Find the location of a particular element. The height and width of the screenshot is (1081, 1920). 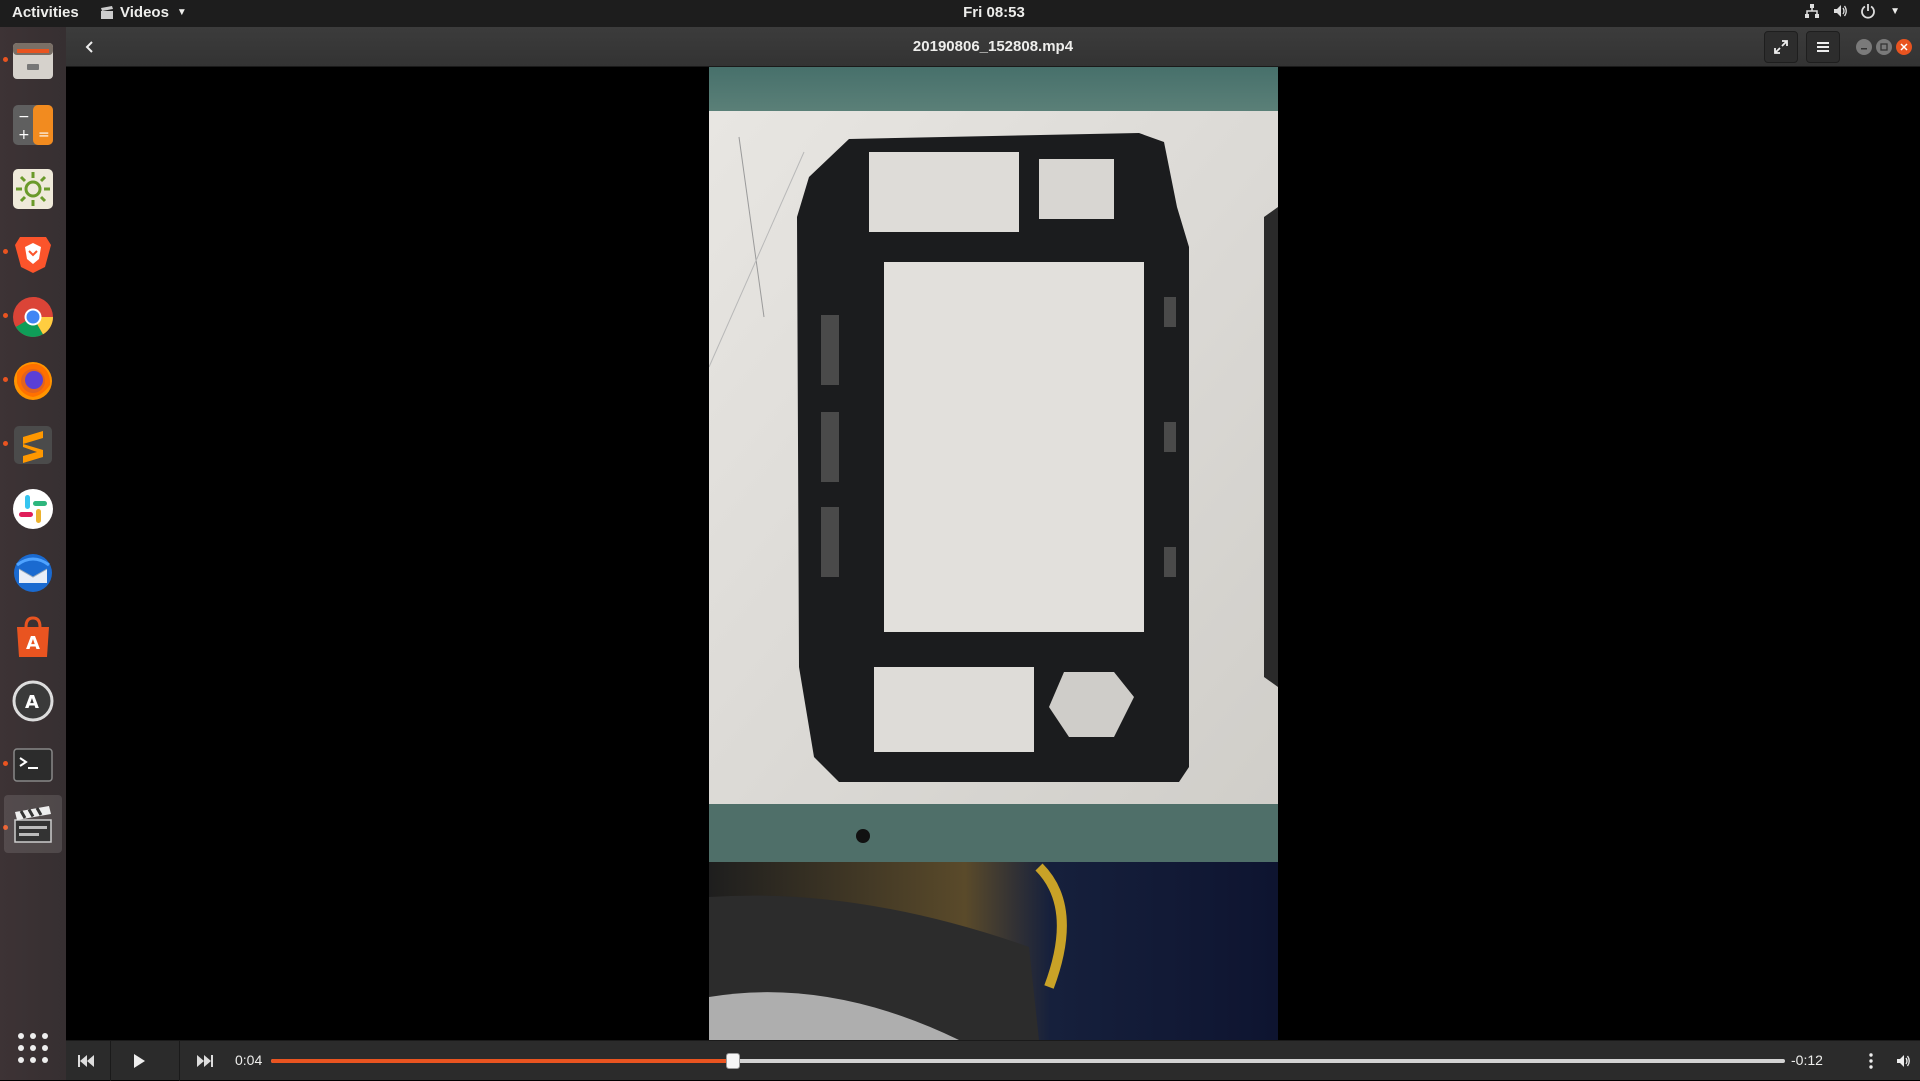

maximize-icon is located at coordinates (1884, 47).